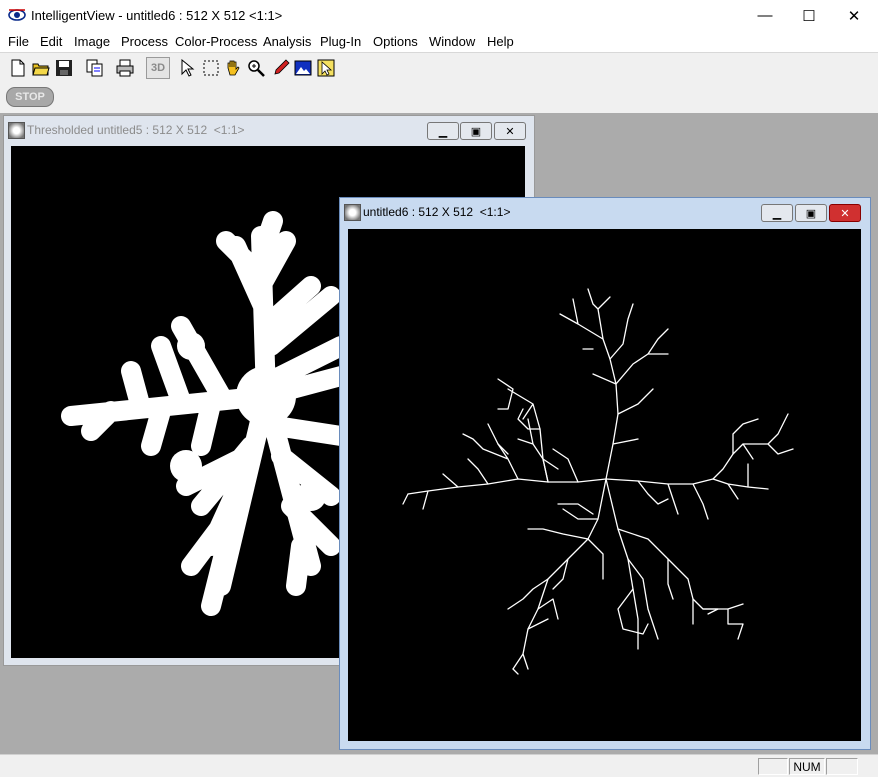  I want to click on minimize-icon: —, so click(765, 15).